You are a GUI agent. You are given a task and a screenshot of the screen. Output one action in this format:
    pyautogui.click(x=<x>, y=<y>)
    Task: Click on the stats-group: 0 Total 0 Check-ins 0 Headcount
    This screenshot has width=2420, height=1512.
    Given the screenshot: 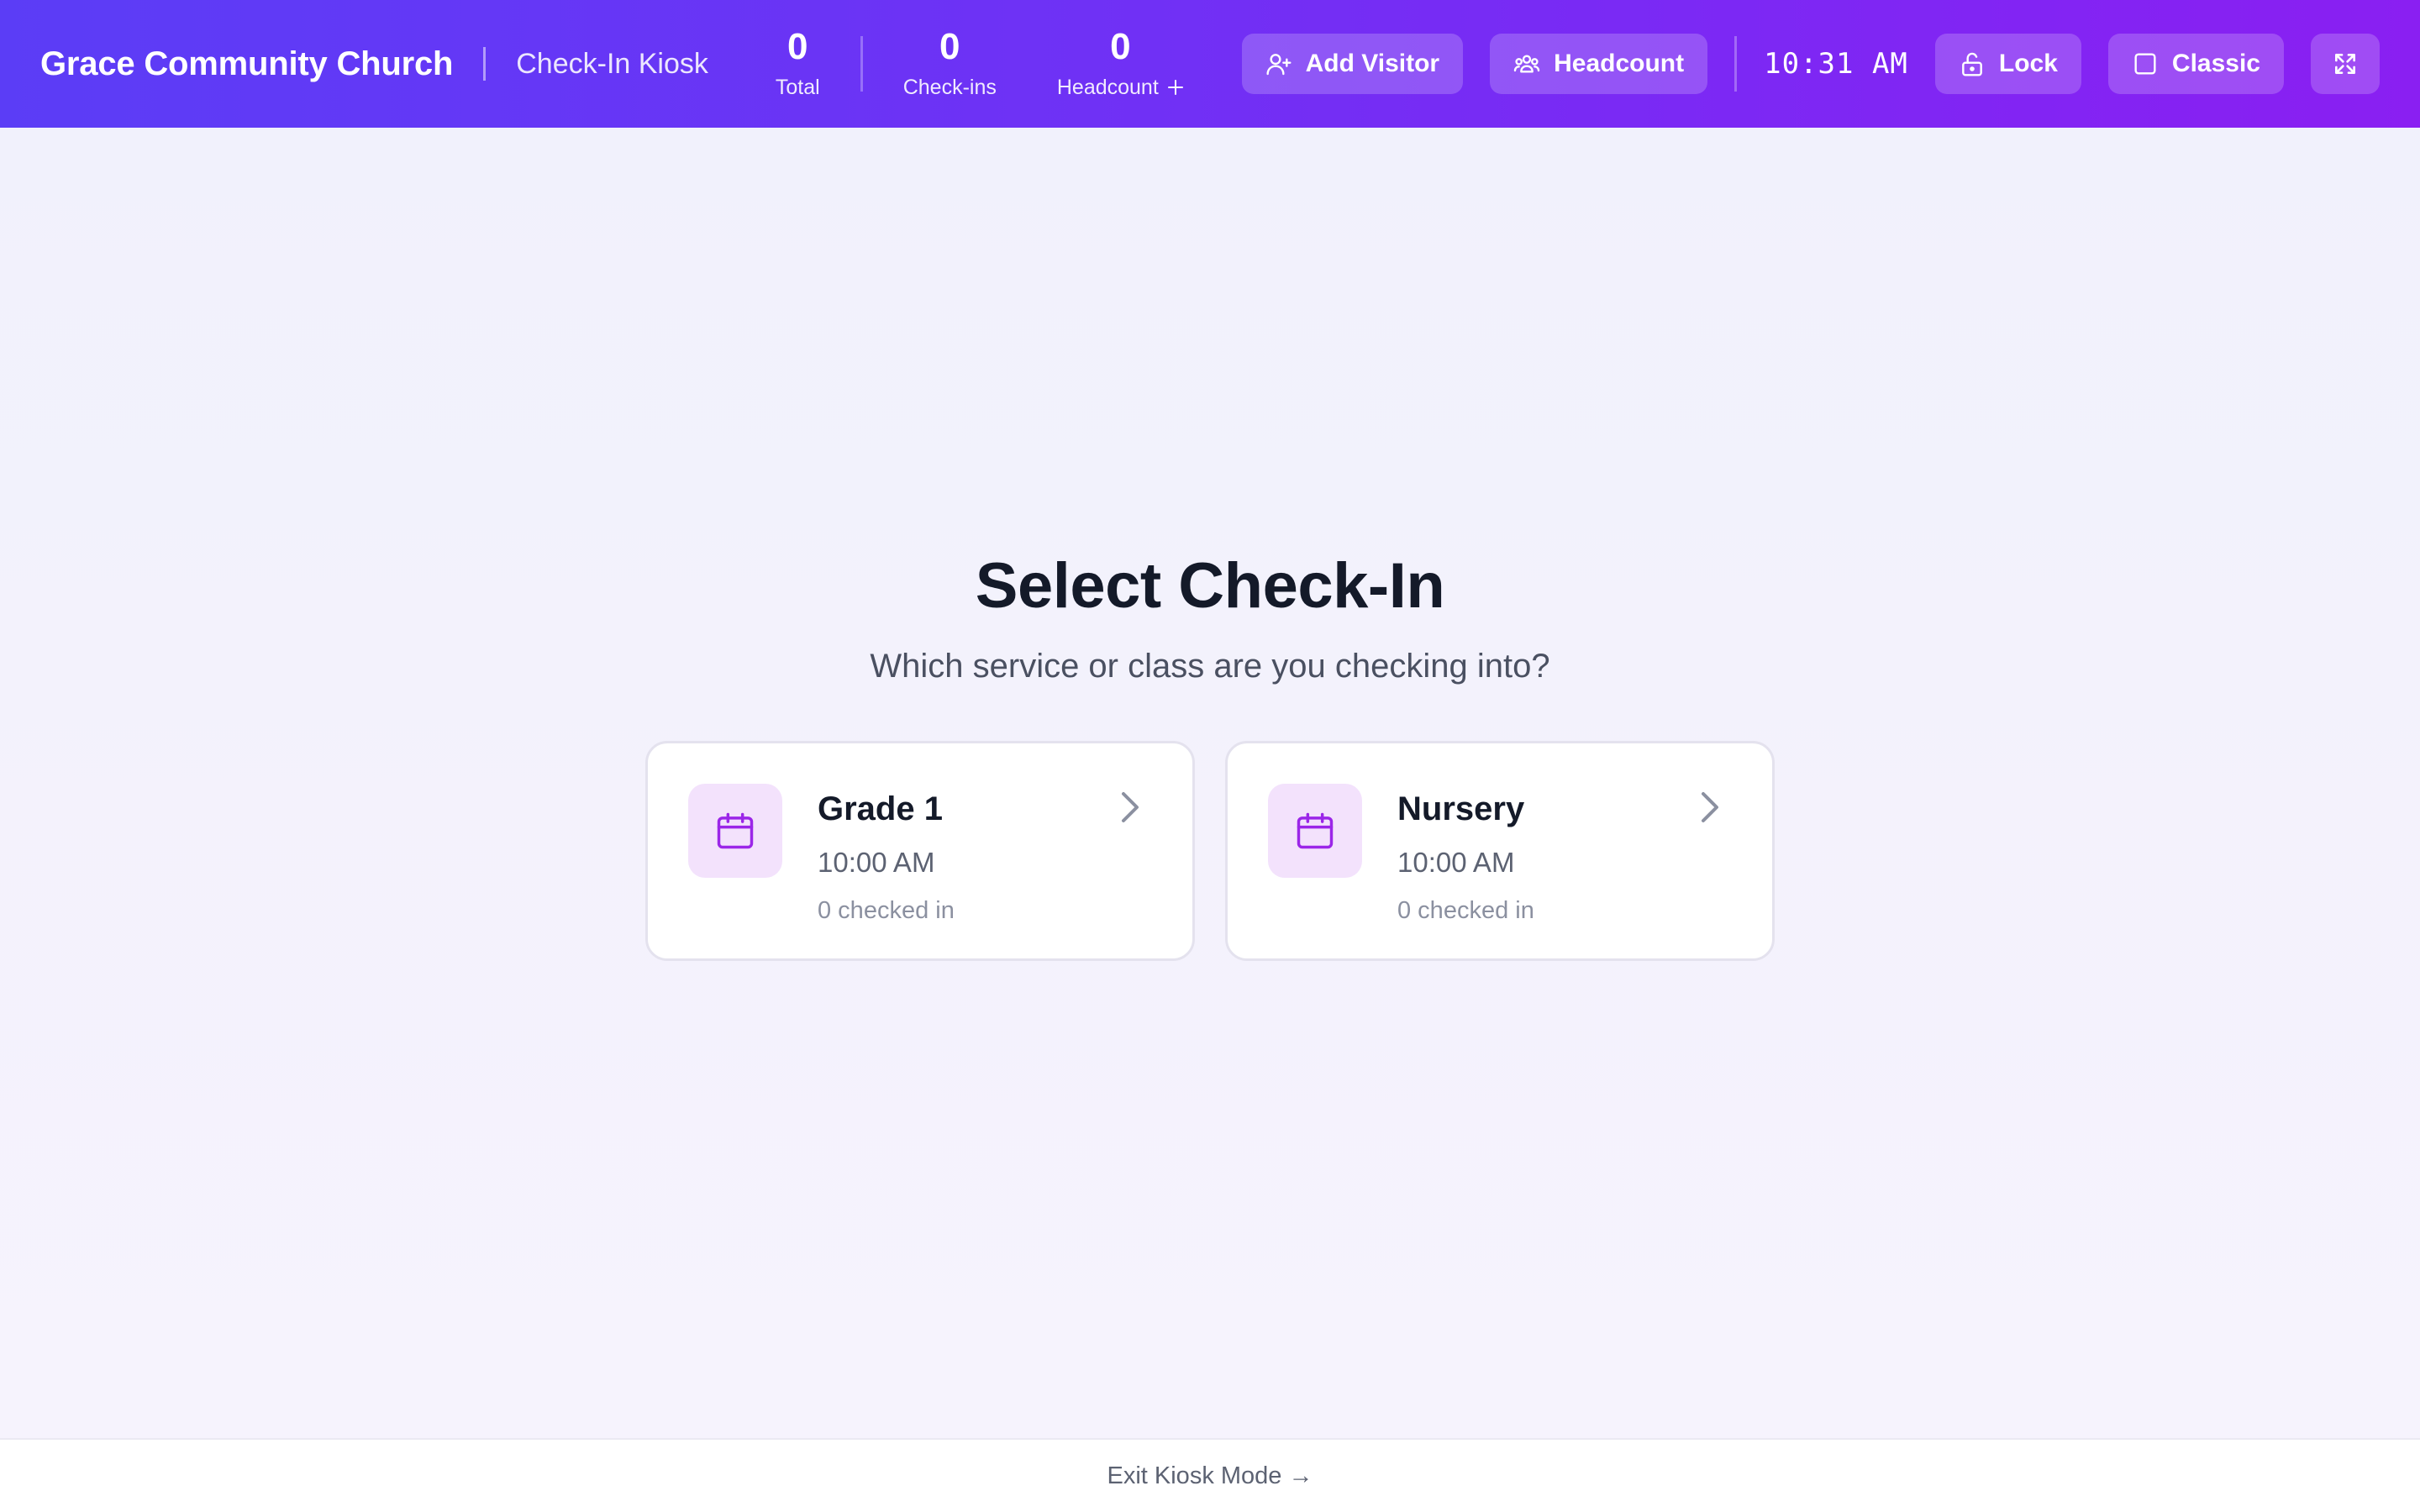 What is the action you would take?
    pyautogui.click(x=980, y=62)
    